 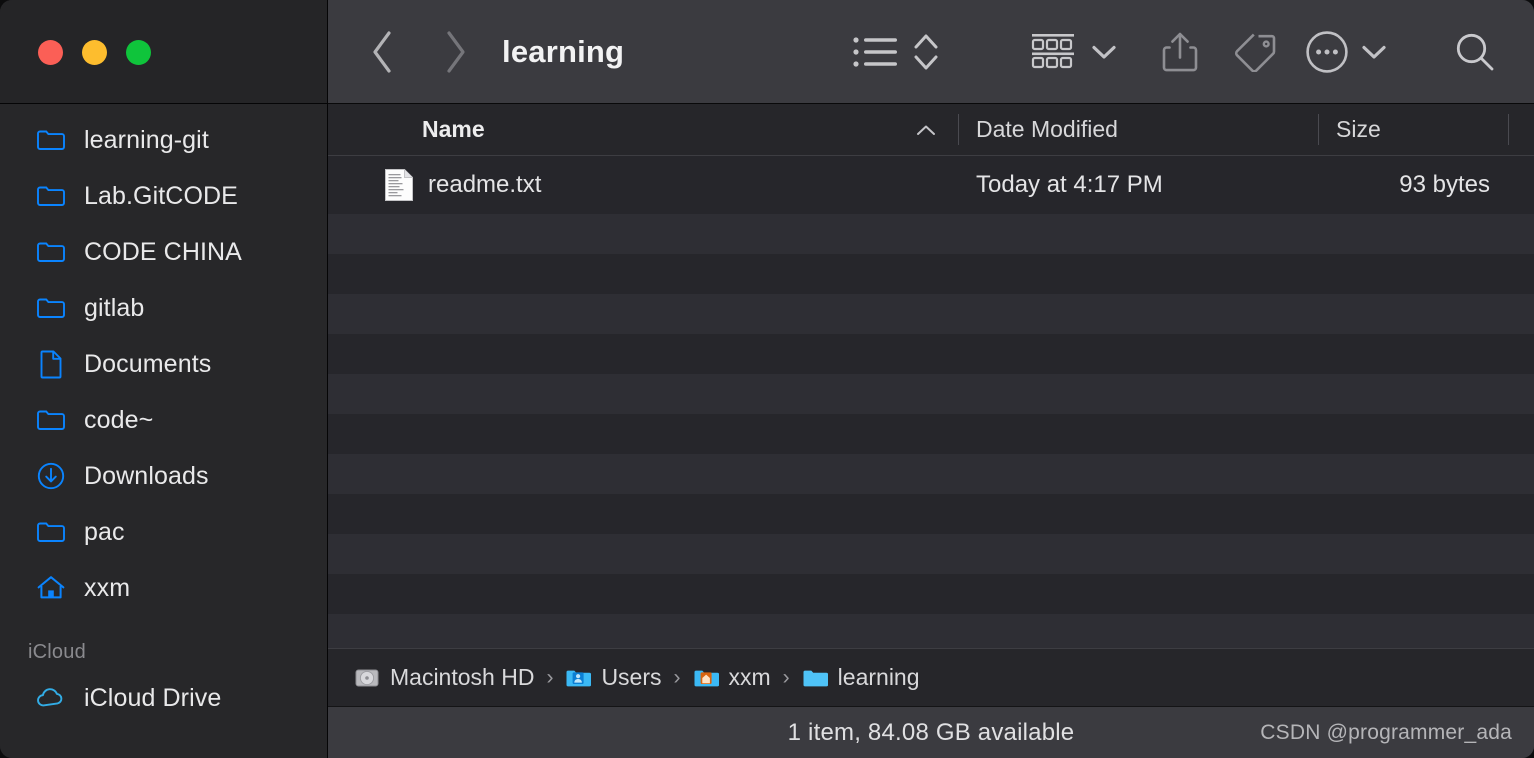 I want to click on sidebar-item-label: Documents, so click(x=148, y=363).